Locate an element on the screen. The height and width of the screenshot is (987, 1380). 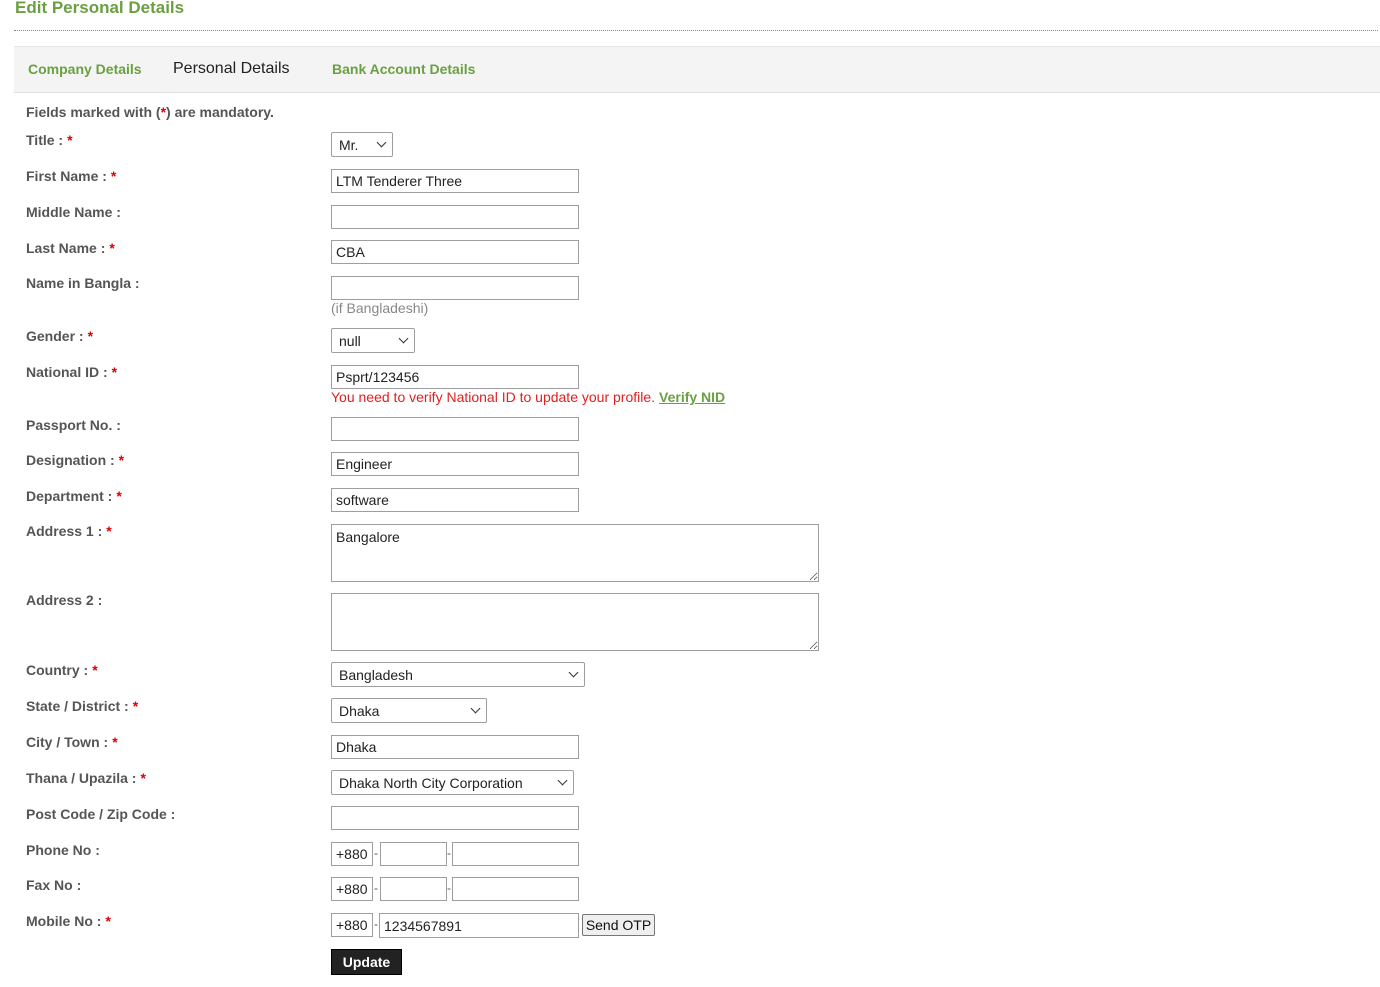
phone-label: Phone No : is located at coordinates (63, 850).